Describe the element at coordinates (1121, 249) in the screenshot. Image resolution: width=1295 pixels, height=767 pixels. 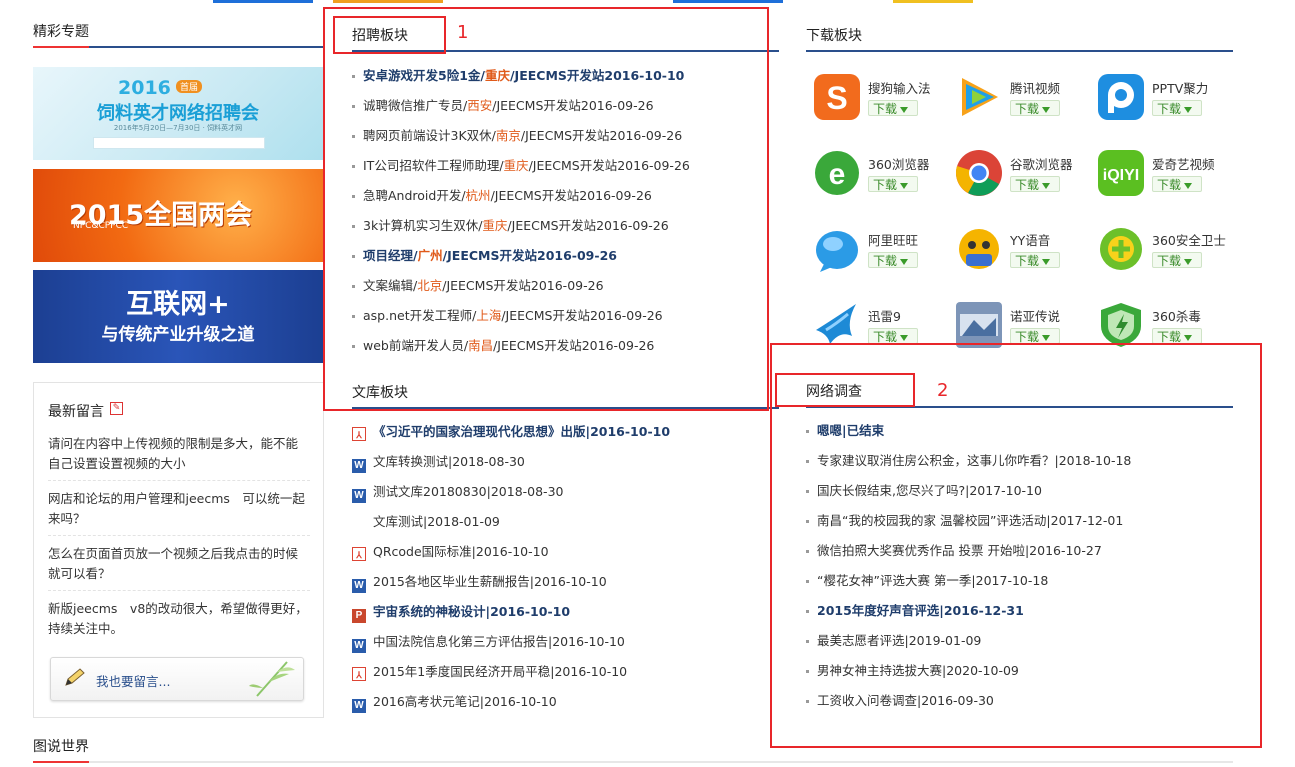
I see `360-safe-icon` at that location.